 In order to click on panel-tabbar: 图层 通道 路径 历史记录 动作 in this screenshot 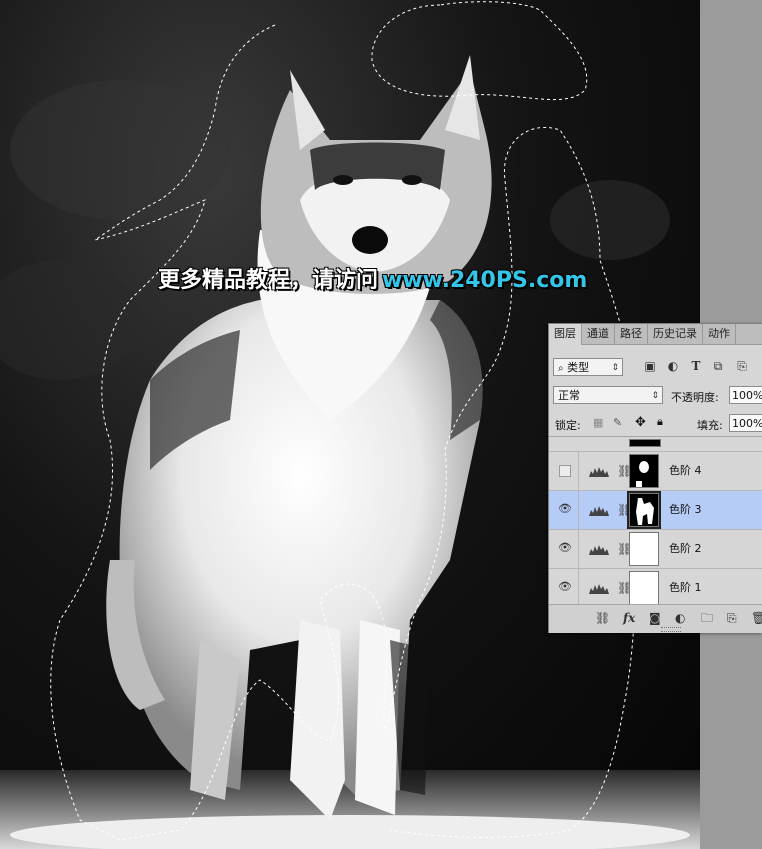, I will do `click(655, 334)`.